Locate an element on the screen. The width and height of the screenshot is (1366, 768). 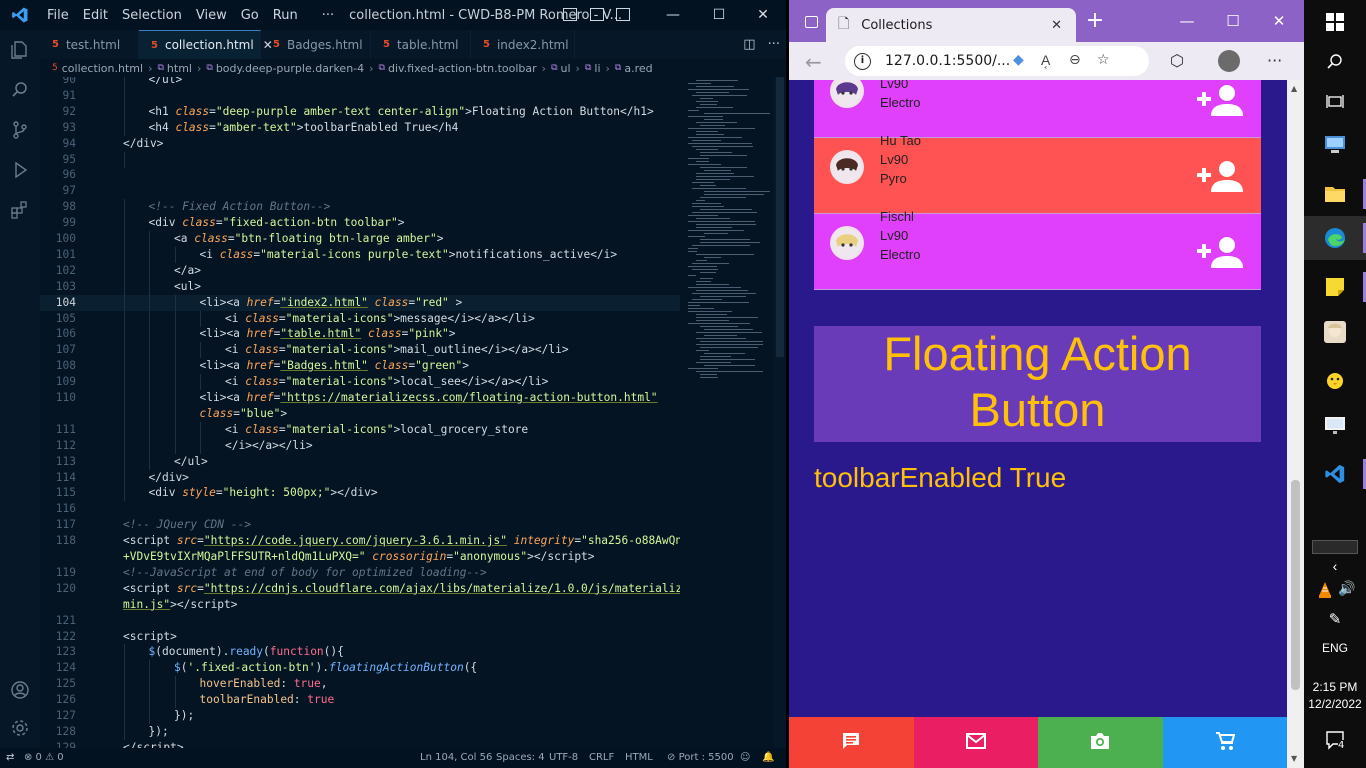
menu-selection: Selection is located at coordinates (152, 15).